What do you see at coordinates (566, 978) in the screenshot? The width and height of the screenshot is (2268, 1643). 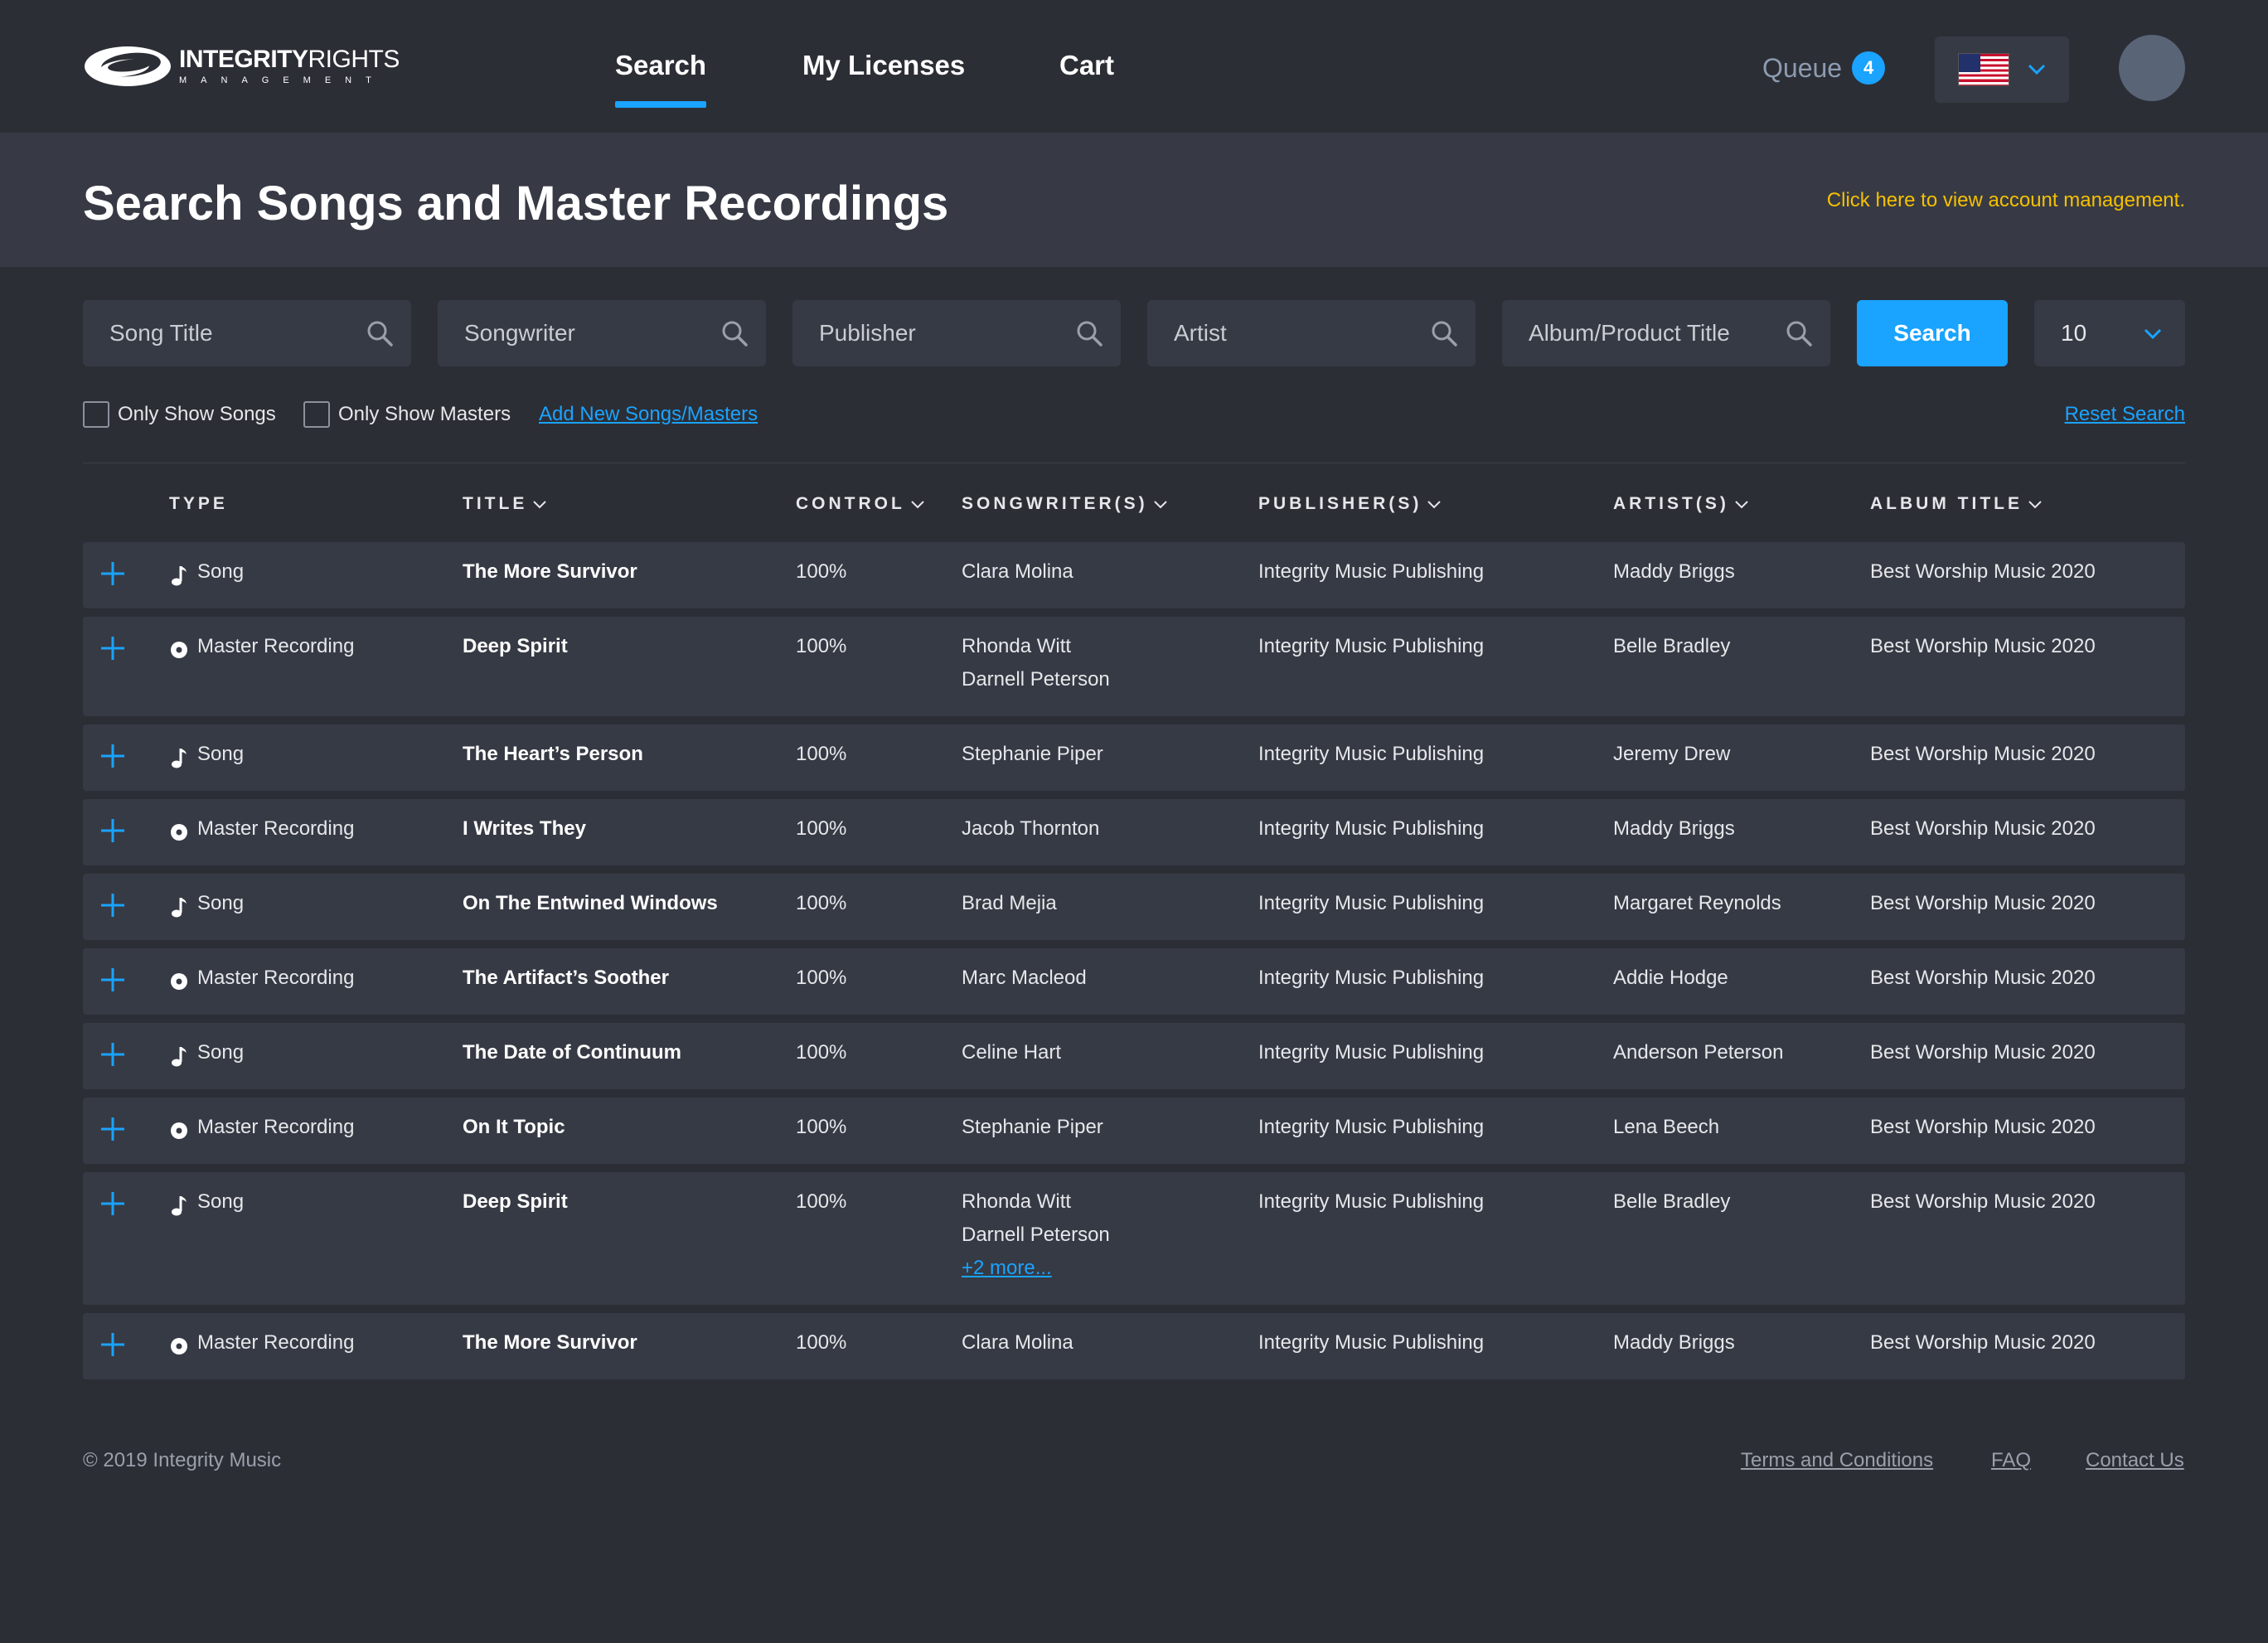 I see `title-cell: The Artifact’s Soother` at bounding box center [566, 978].